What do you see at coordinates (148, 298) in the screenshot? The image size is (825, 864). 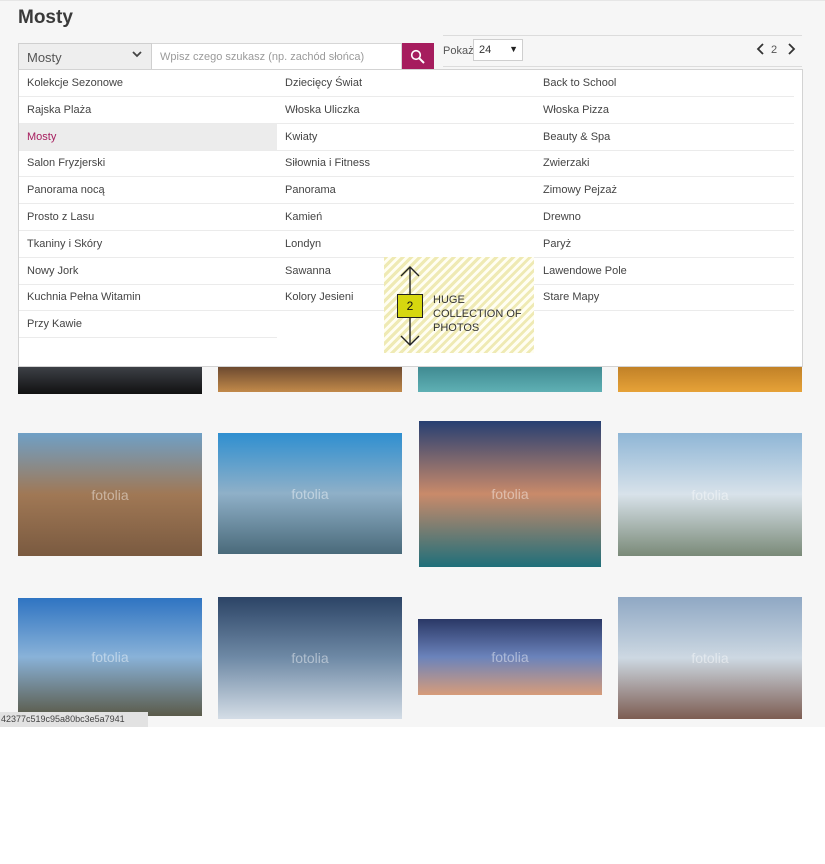 I see `dropdown-item: Kuchnia Pełna Witamin` at bounding box center [148, 298].